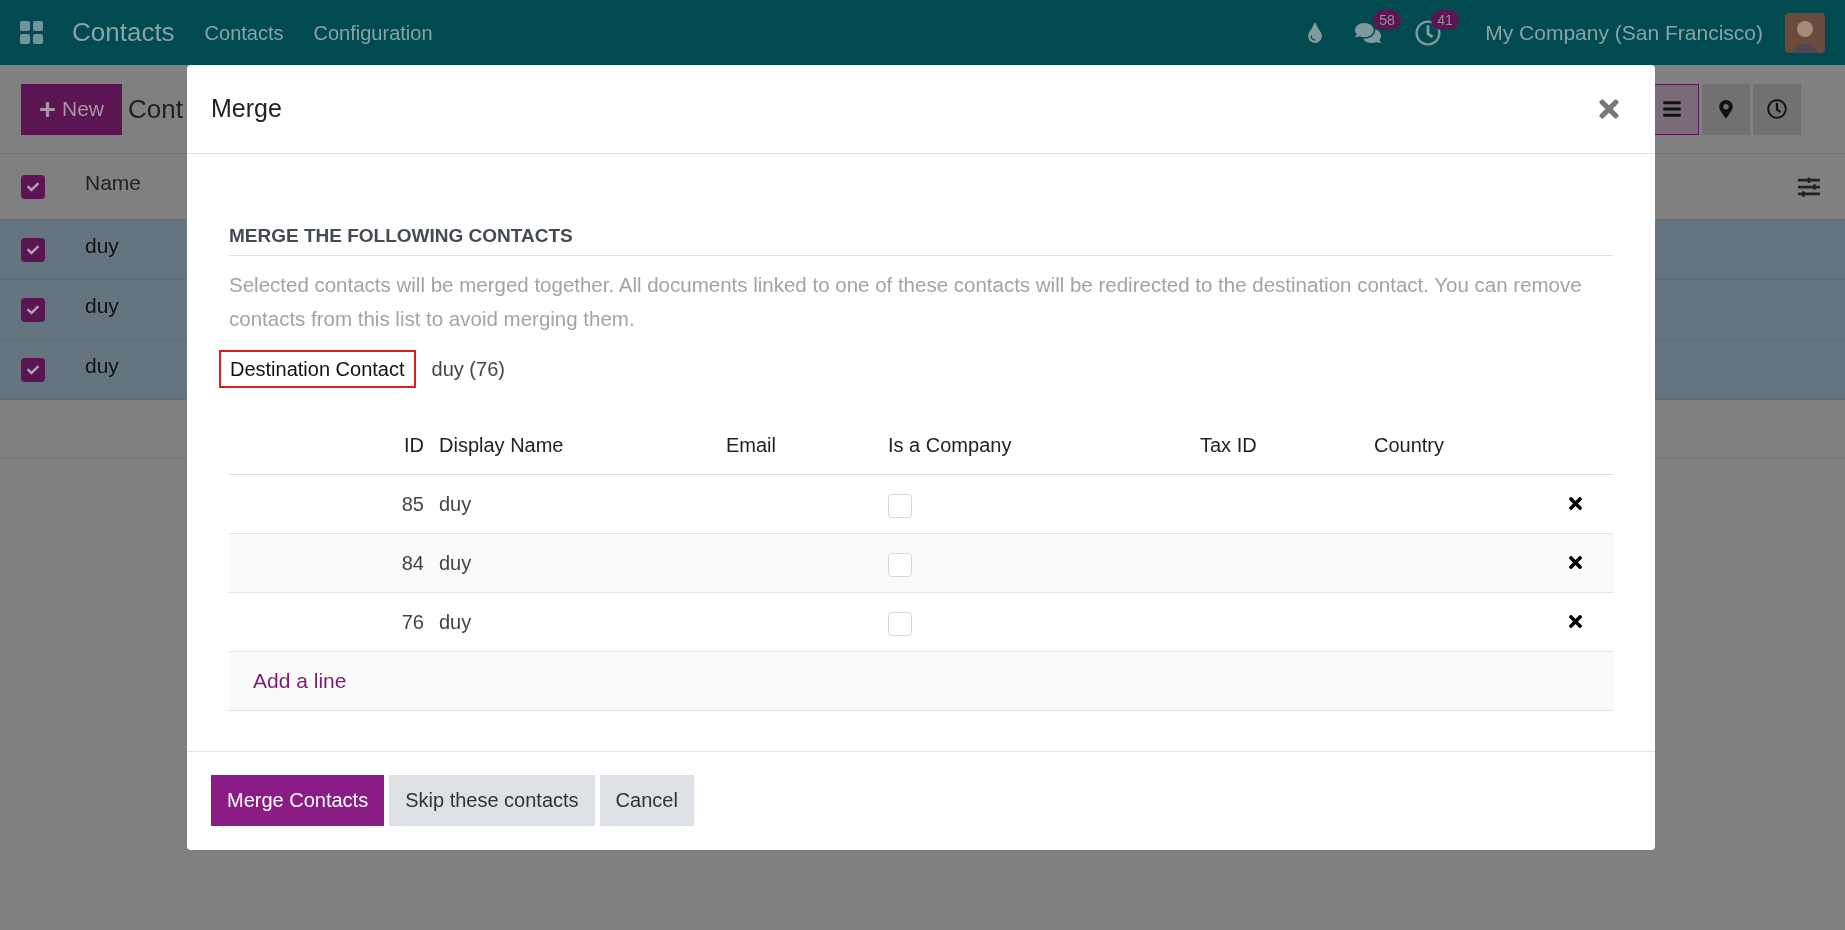  I want to click on clock-icon, so click(1777, 109).